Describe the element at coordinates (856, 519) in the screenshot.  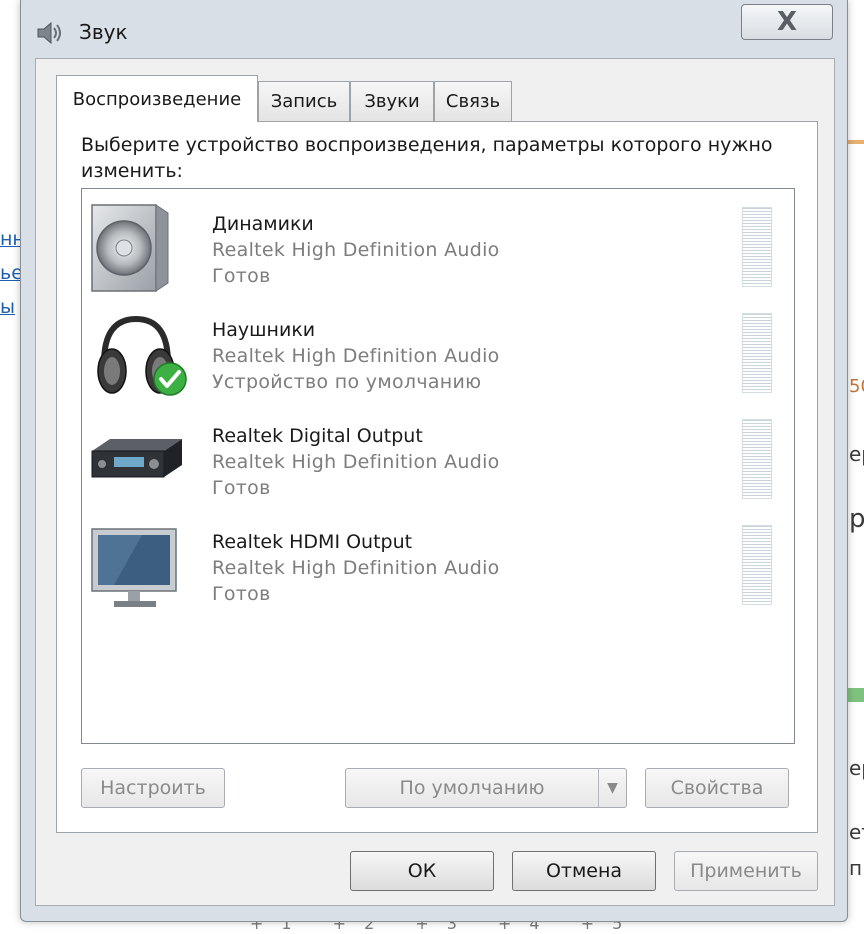
I see `bg-text-fragment: р` at that location.